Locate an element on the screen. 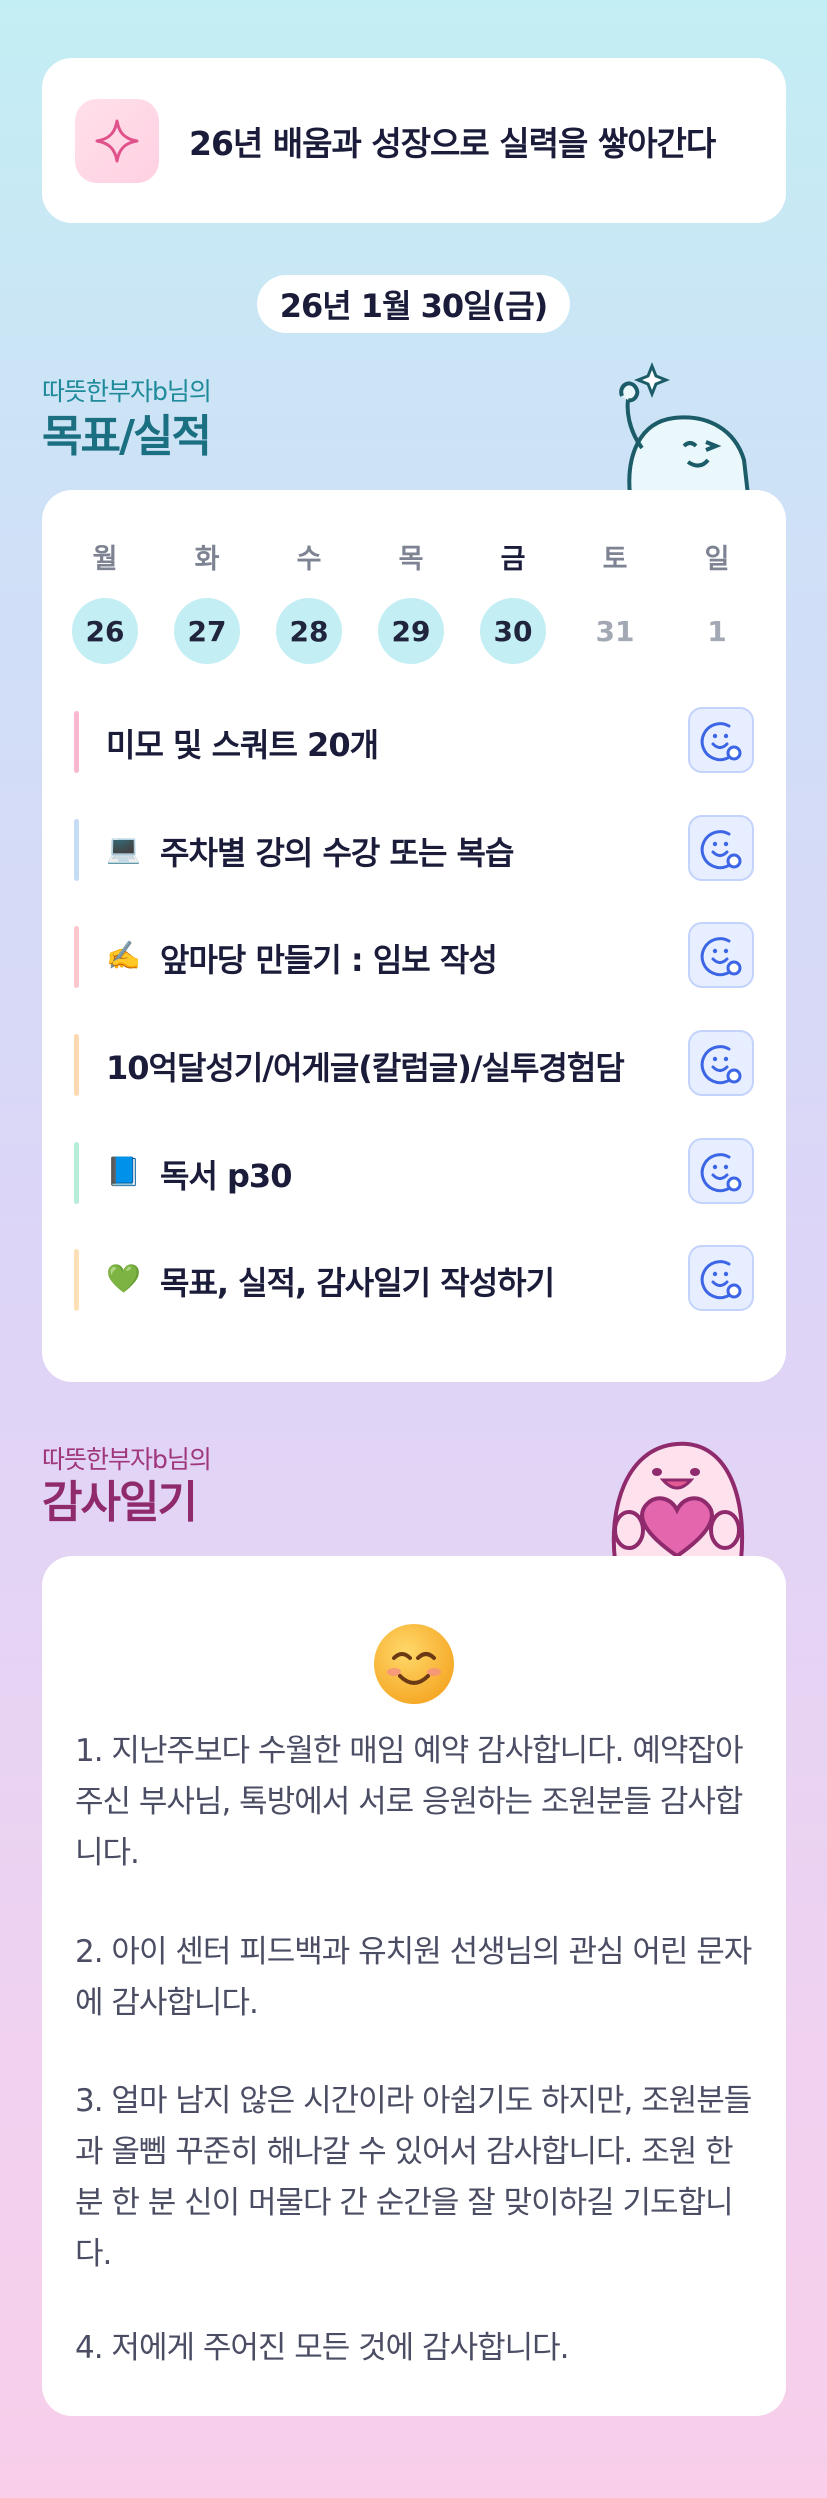 This screenshot has height=2498, width=827. goal-item: 10억달성기/어게글(칼럼글)/실투경험담 is located at coordinates (414, 1063).